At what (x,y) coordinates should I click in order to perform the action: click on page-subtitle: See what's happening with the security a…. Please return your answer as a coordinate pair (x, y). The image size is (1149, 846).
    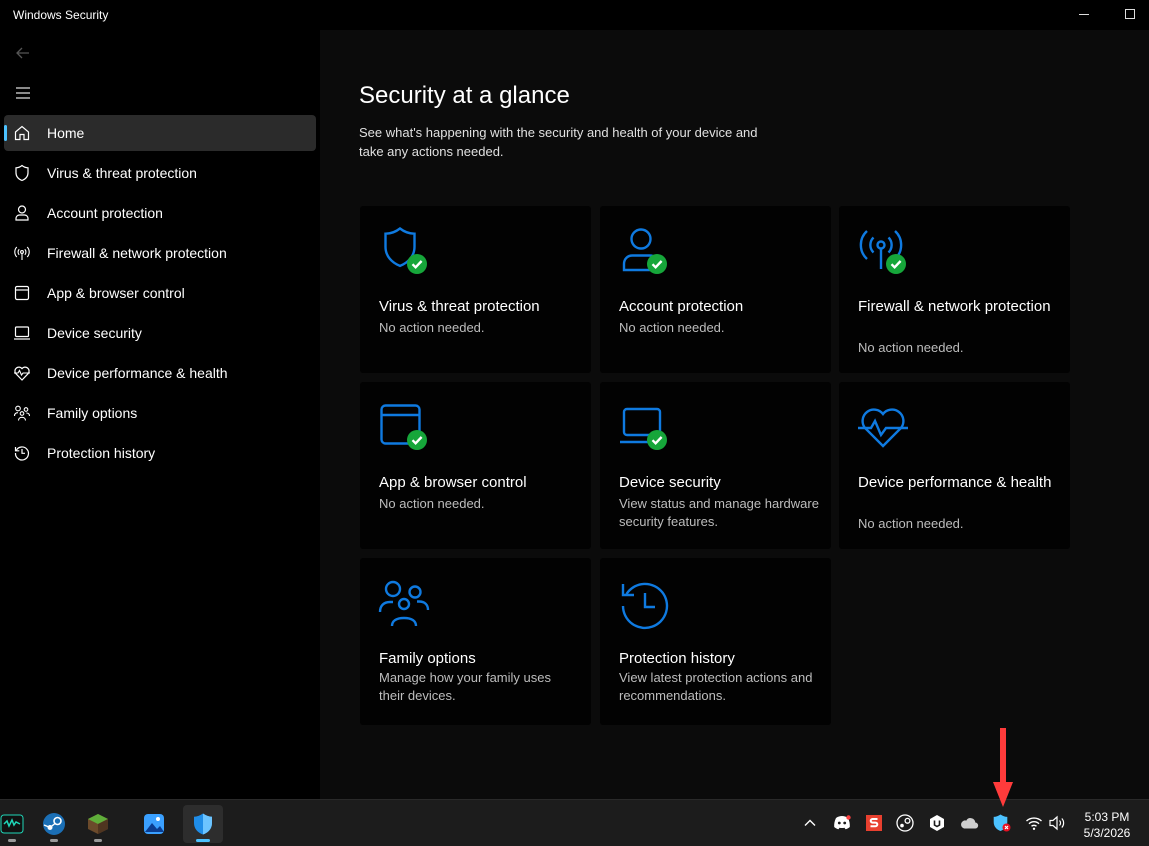
    Looking at the image, I should click on (558, 142).